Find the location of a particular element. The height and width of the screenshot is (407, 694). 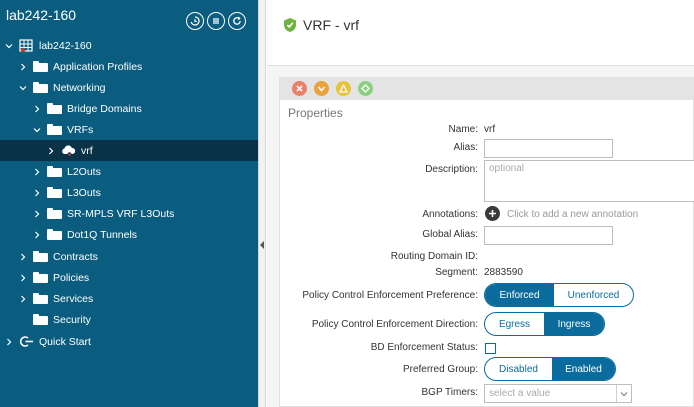

segment-label: Segment: is located at coordinates (456, 272).